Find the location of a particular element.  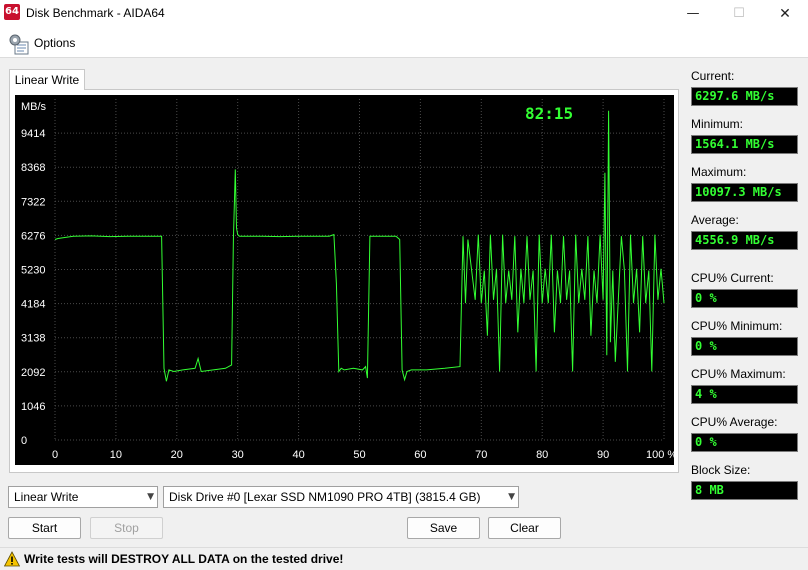

y-axis-ticks: 0 1046 2092 3138 4184 5230 6276 7322 8368 9414 is located at coordinates (33, 287).